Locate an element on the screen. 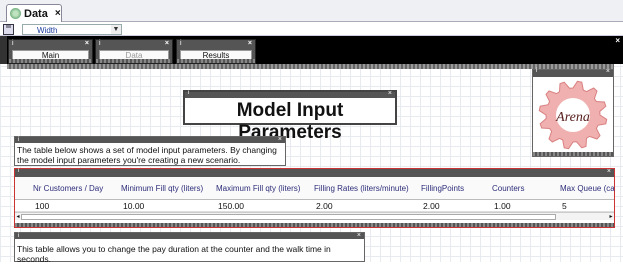 The height and width of the screenshot is (264, 623). table-row: 100 10.00 150.00 2.00 2.00 1.00 5 is located at coordinates (314, 206).